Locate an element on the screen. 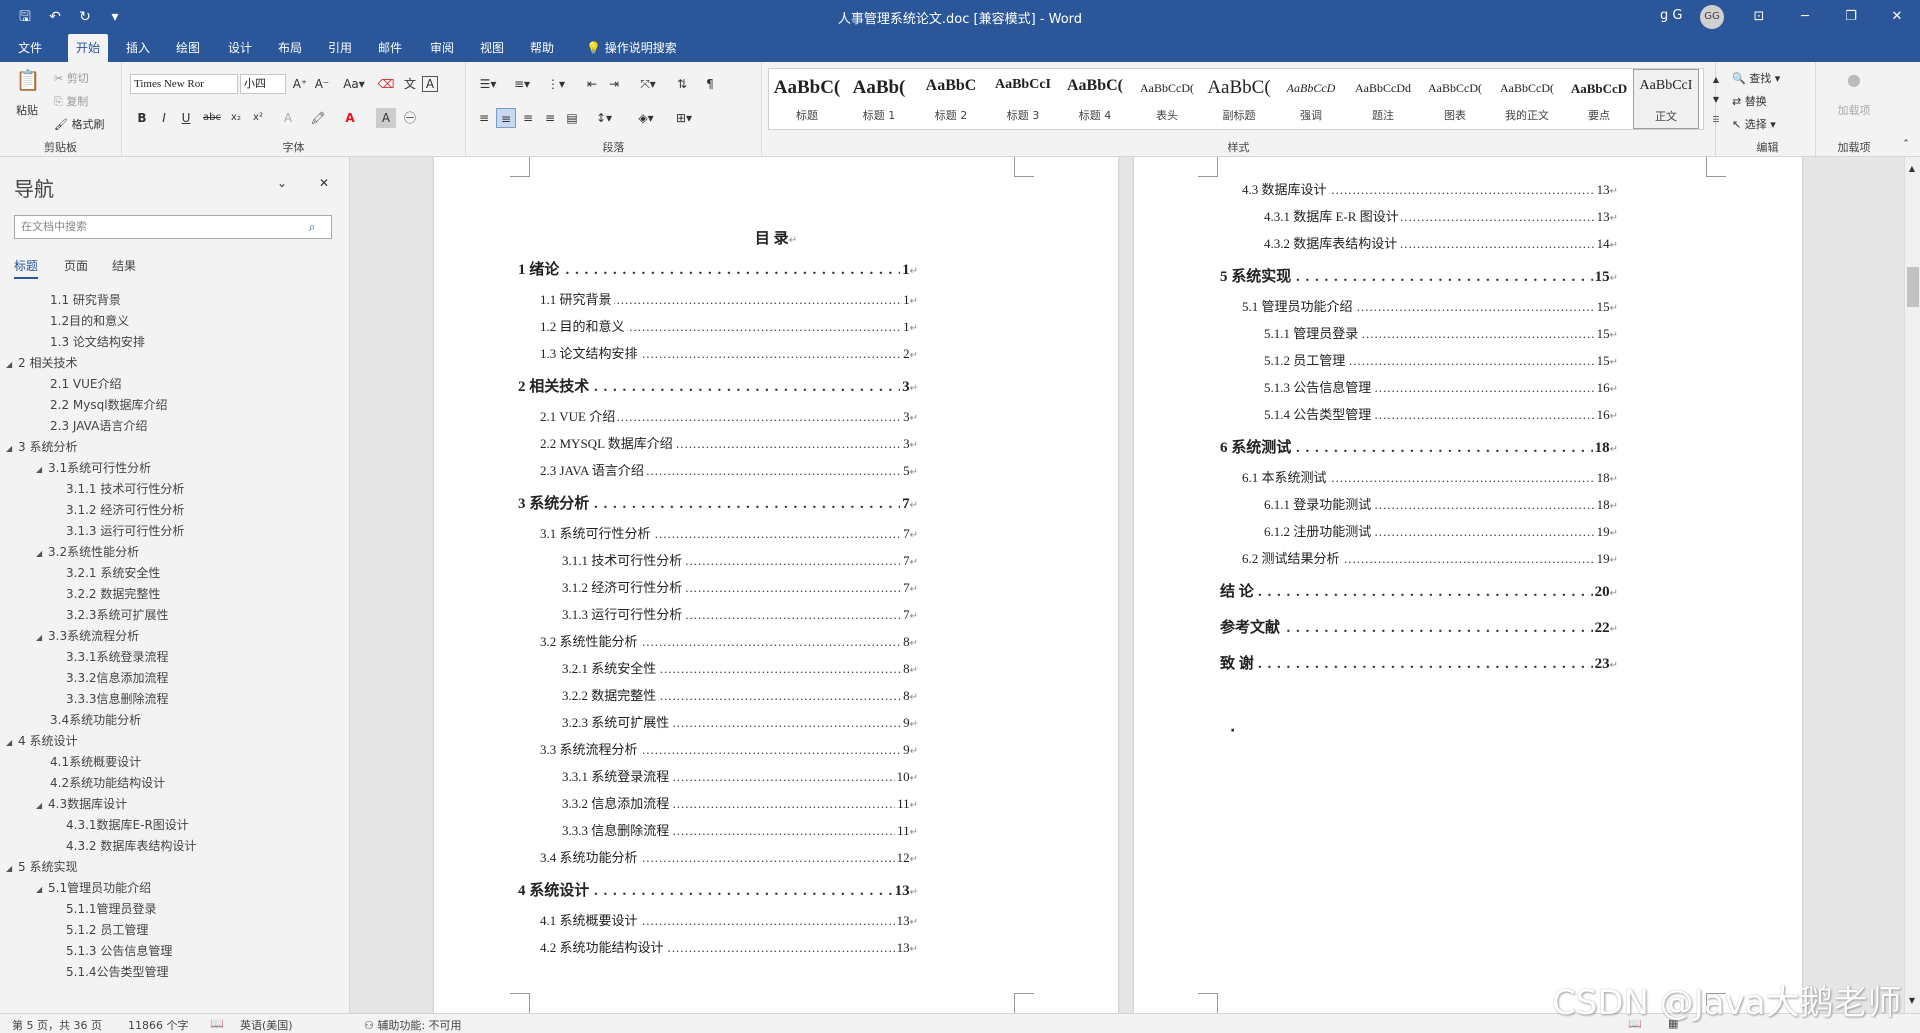 The height and width of the screenshot is (1033, 1920). subscript-icon: x₂ is located at coordinates (236, 118).